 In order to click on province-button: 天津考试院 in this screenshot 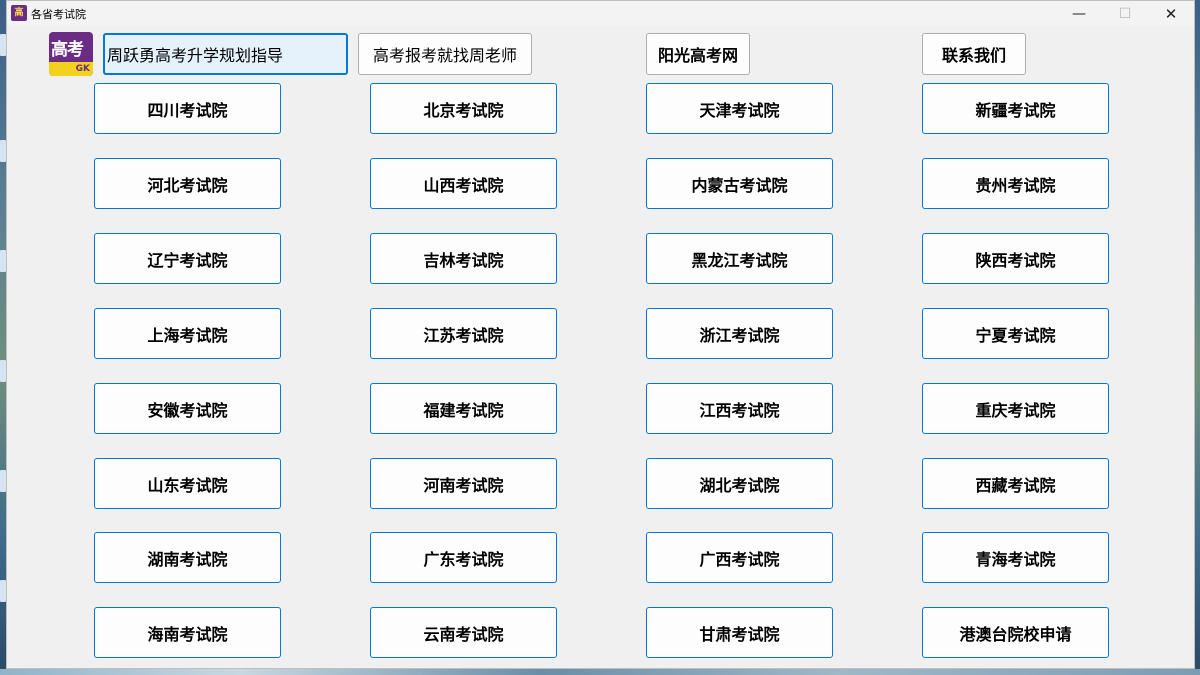, I will do `click(739, 108)`.